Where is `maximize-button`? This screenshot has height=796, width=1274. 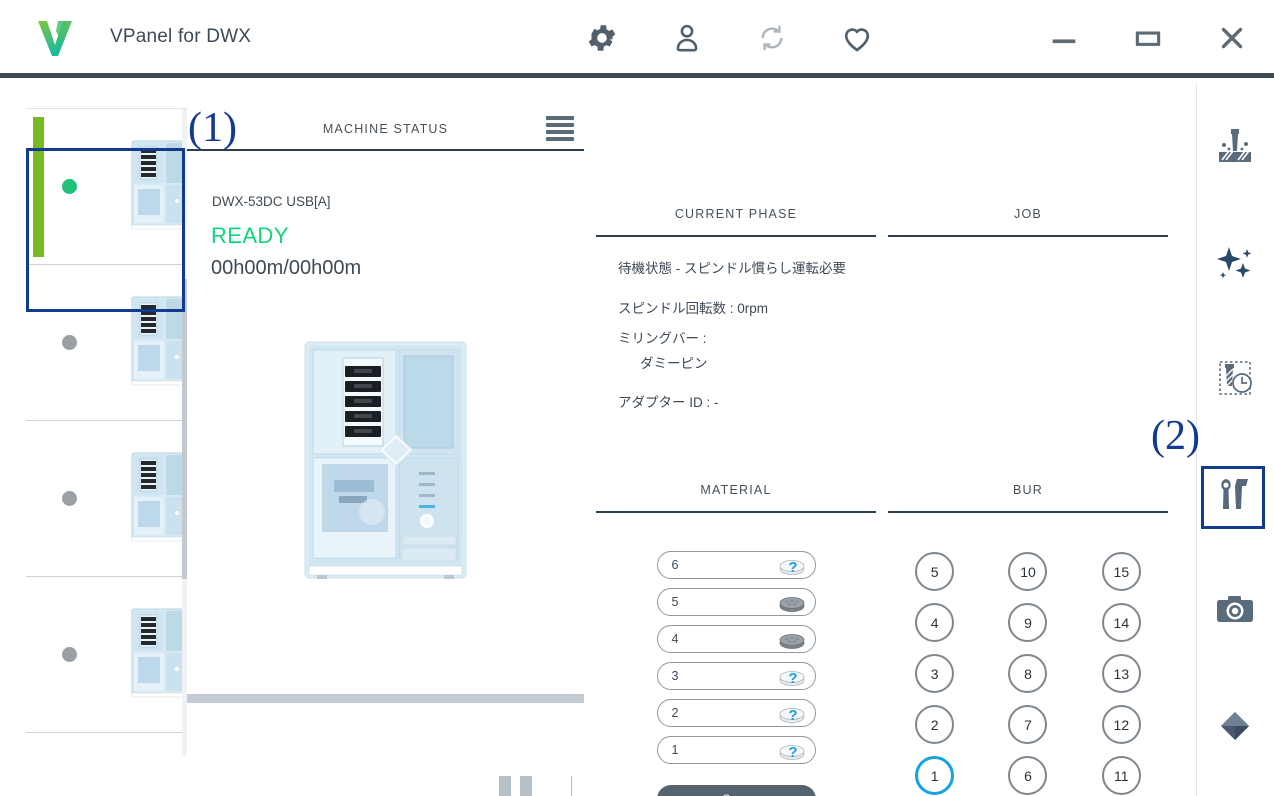
maximize-button is located at coordinates (1148, 38).